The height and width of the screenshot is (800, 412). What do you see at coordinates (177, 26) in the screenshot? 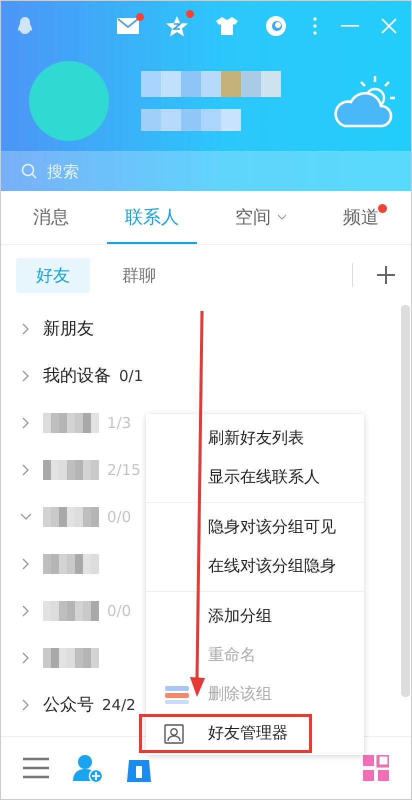
I see `star-icon` at bounding box center [177, 26].